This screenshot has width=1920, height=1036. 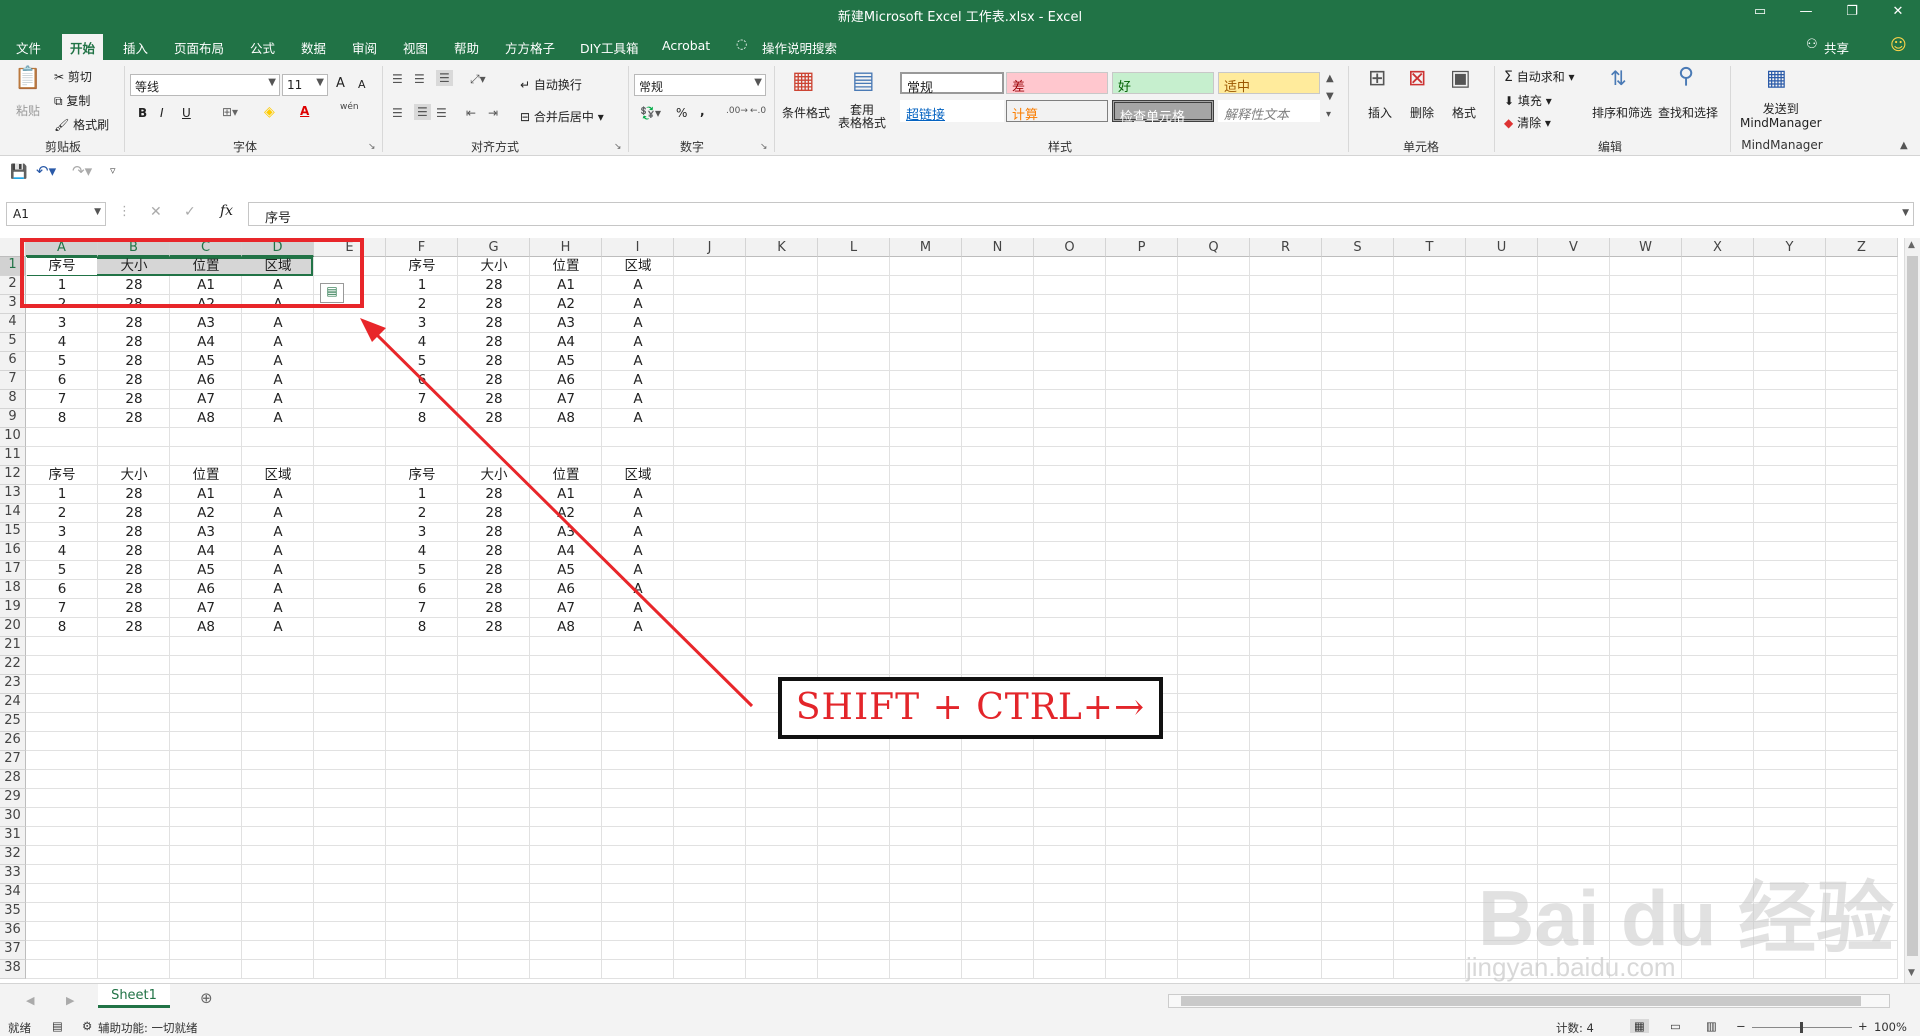 What do you see at coordinates (1890, 1027) in the screenshot?
I see `zoom-level: 100%` at bounding box center [1890, 1027].